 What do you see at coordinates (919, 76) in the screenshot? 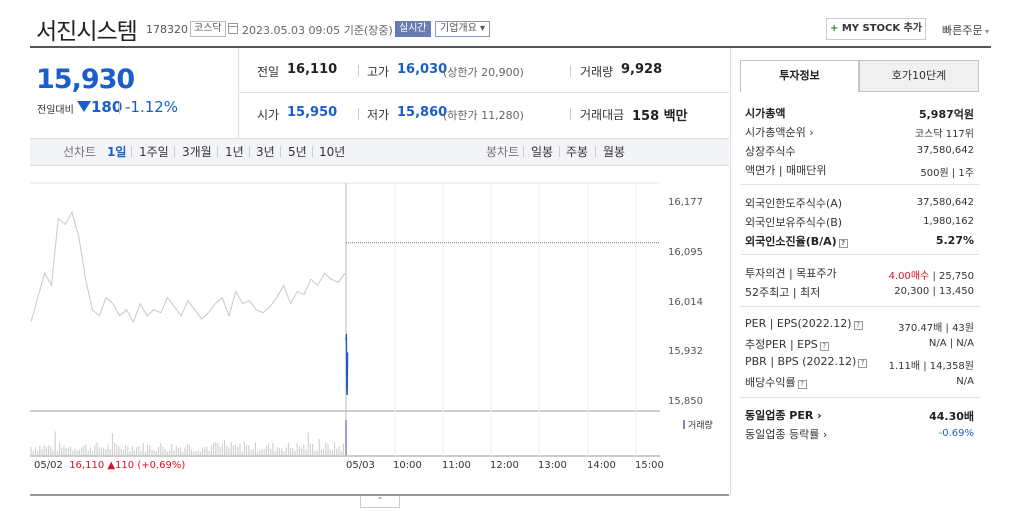
I see `tab-order-book: 호가10단계` at bounding box center [919, 76].